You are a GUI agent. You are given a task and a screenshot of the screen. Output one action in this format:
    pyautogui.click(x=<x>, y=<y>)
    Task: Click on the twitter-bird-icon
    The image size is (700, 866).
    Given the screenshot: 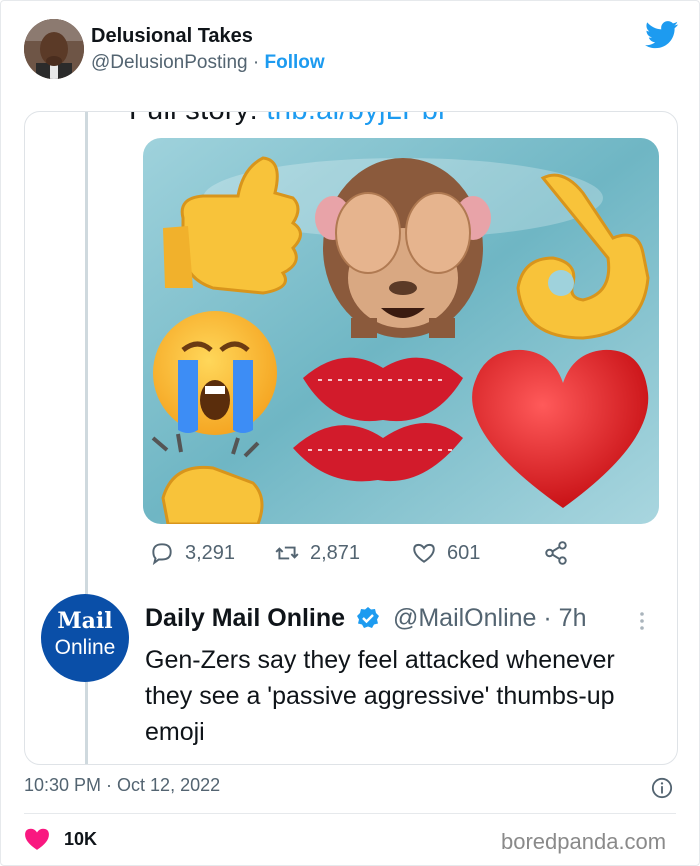 What is the action you would take?
    pyautogui.click(x=662, y=35)
    